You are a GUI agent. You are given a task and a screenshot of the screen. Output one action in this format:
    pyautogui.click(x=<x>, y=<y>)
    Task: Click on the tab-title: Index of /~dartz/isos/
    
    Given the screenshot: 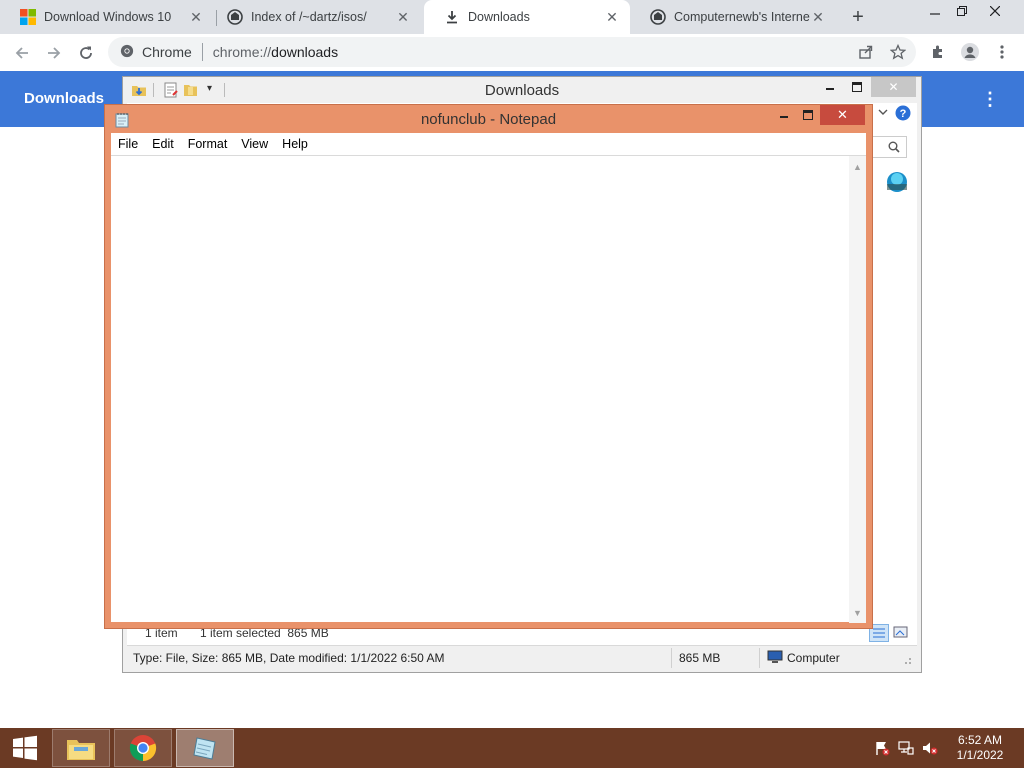 What is the action you would take?
    pyautogui.click(x=309, y=17)
    